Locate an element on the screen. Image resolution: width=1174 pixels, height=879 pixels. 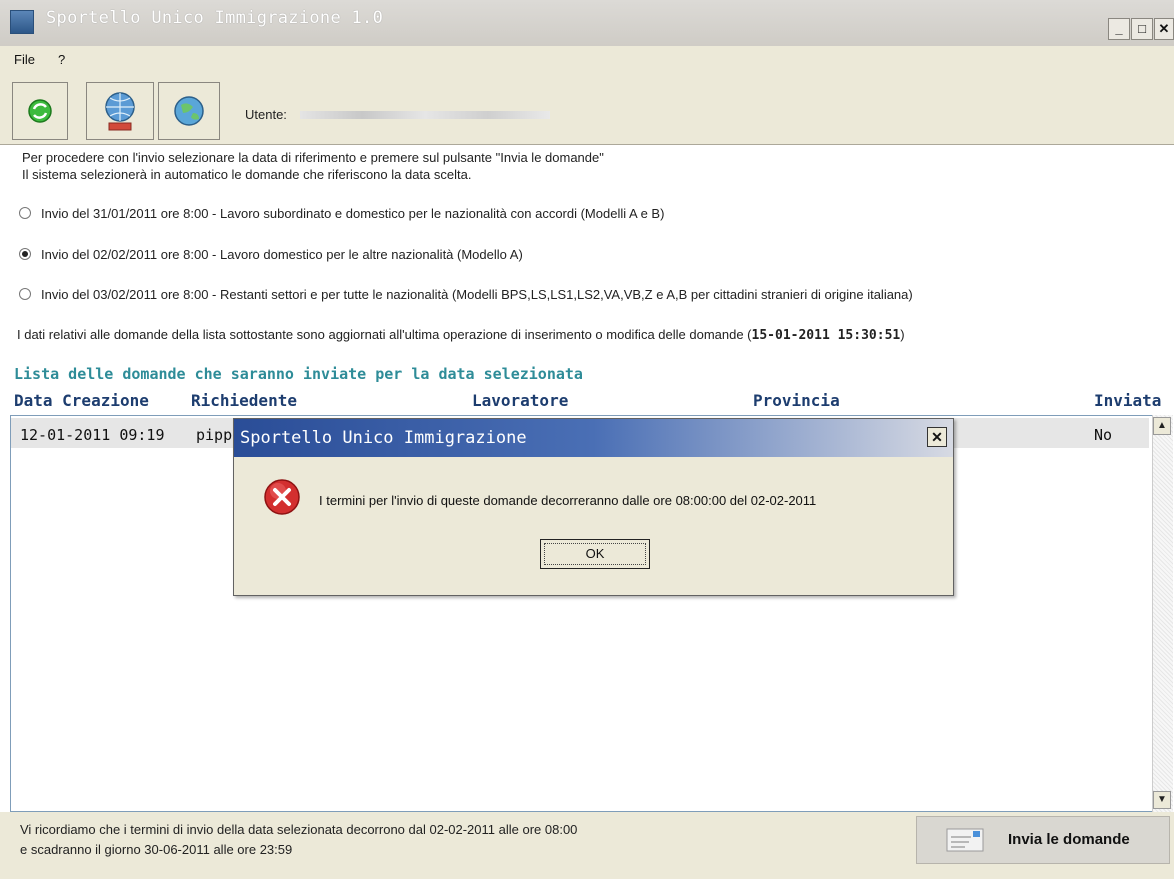
menu-file: File is located at coordinates (24, 59).